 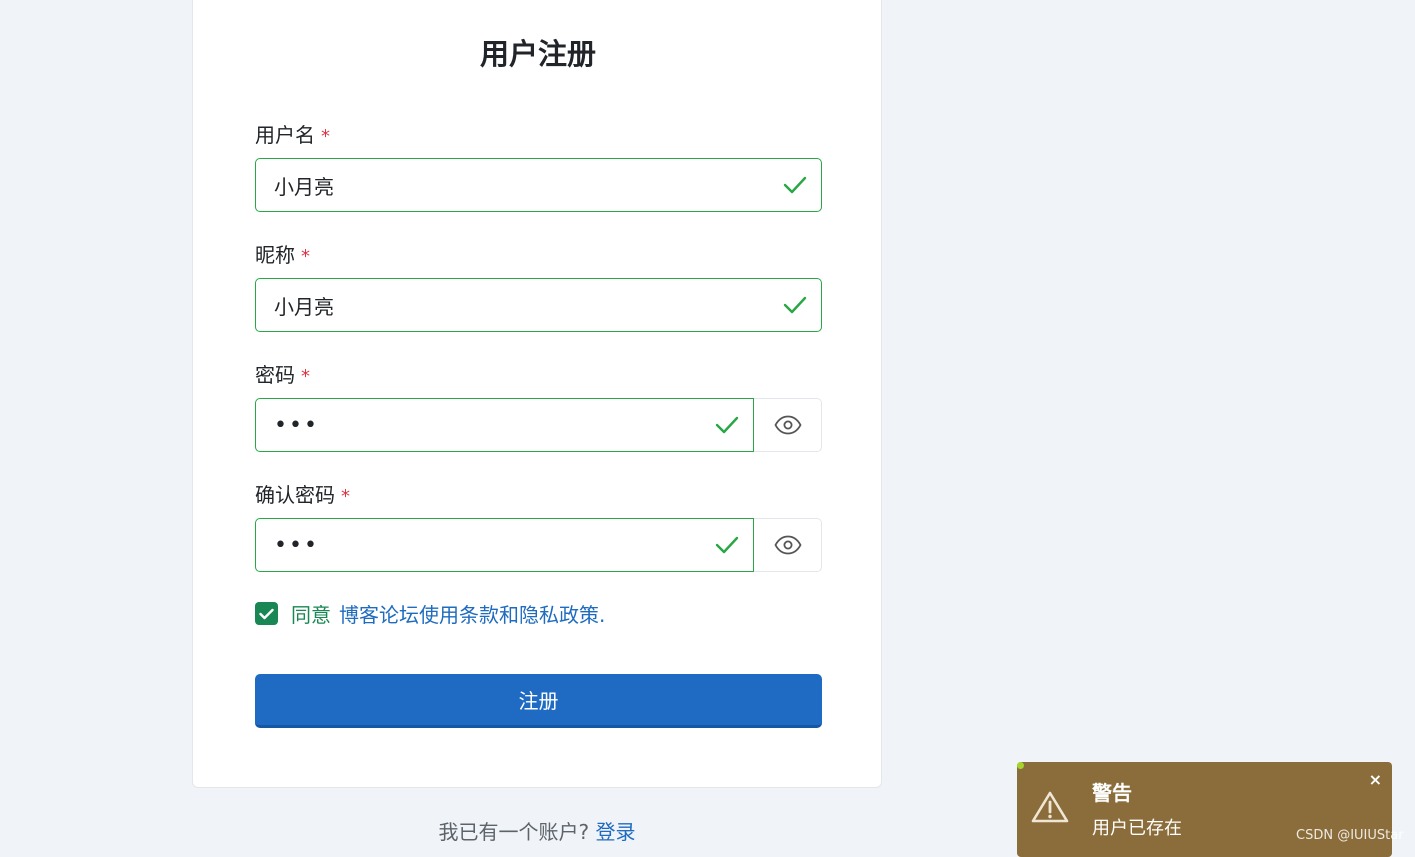 What do you see at coordinates (304, 306) in the screenshot?
I see `nickname-value: 小月亮` at bounding box center [304, 306].